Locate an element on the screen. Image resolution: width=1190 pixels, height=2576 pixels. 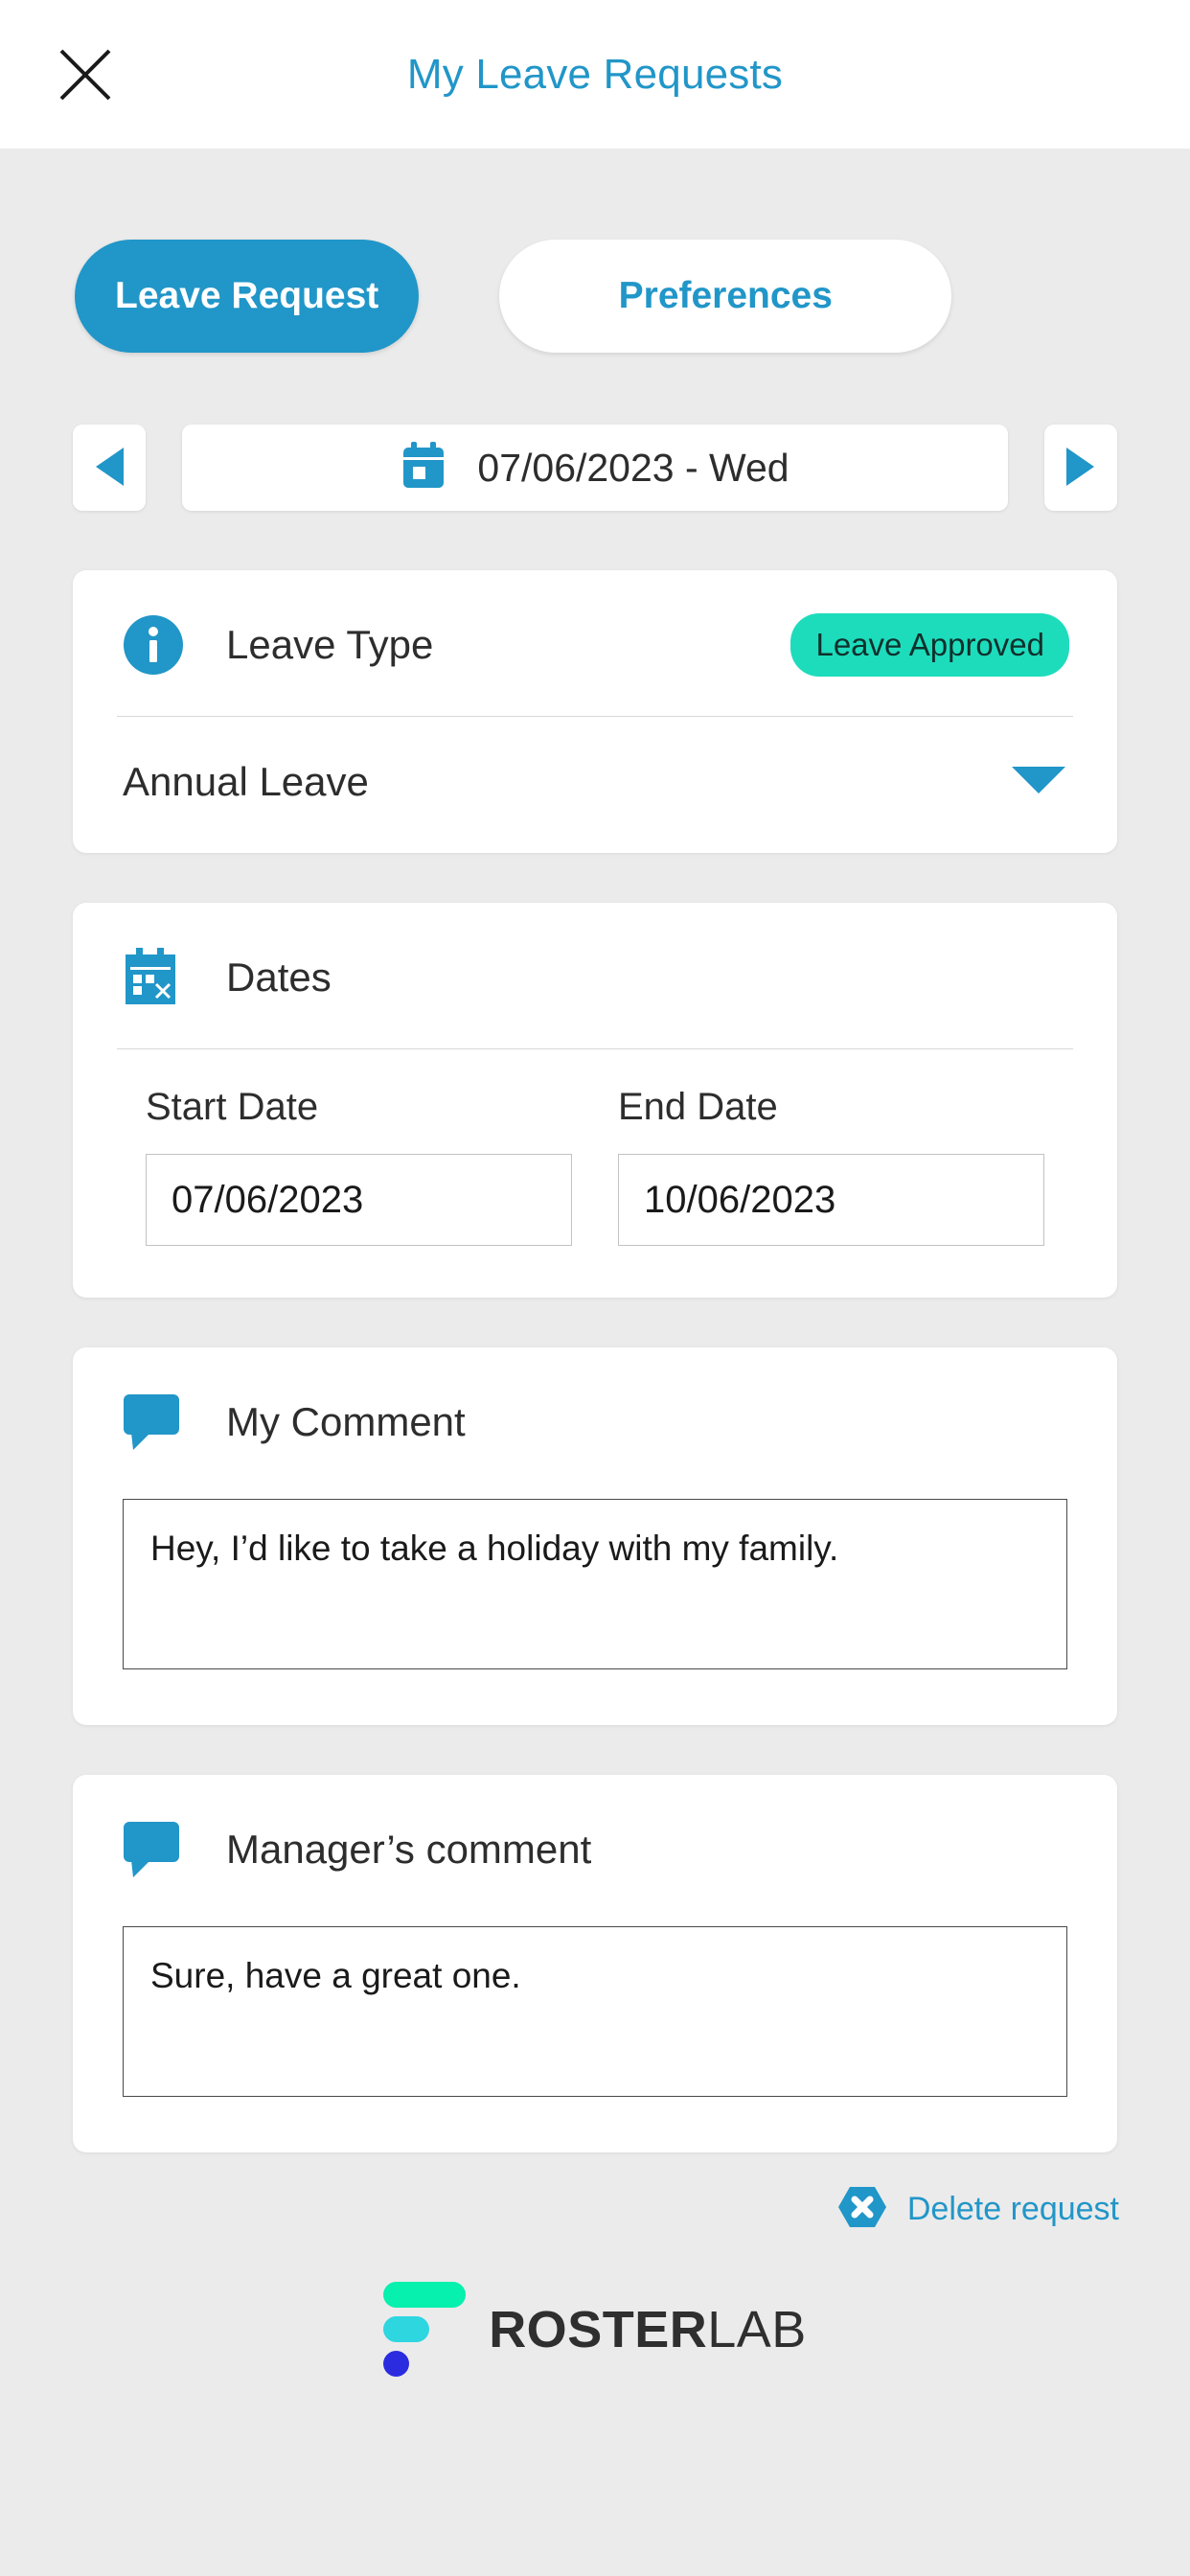
leave-type-card: Leave Type Leave Approved Annual Leave is located at coordinates (595, 711).